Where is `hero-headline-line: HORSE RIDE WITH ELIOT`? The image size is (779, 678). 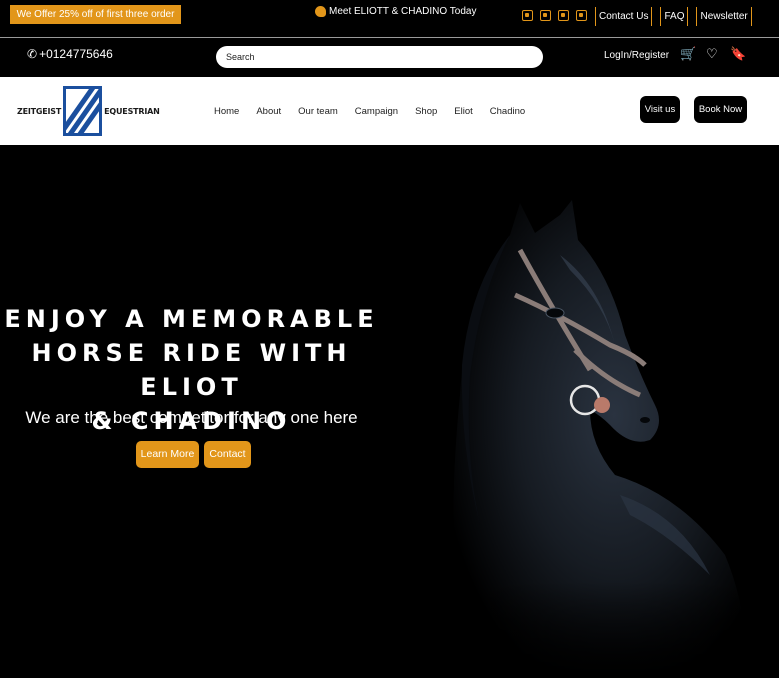
hero-headline-line: HORSE RIDE WITH ELIOT is located at coordinates (191, 370).